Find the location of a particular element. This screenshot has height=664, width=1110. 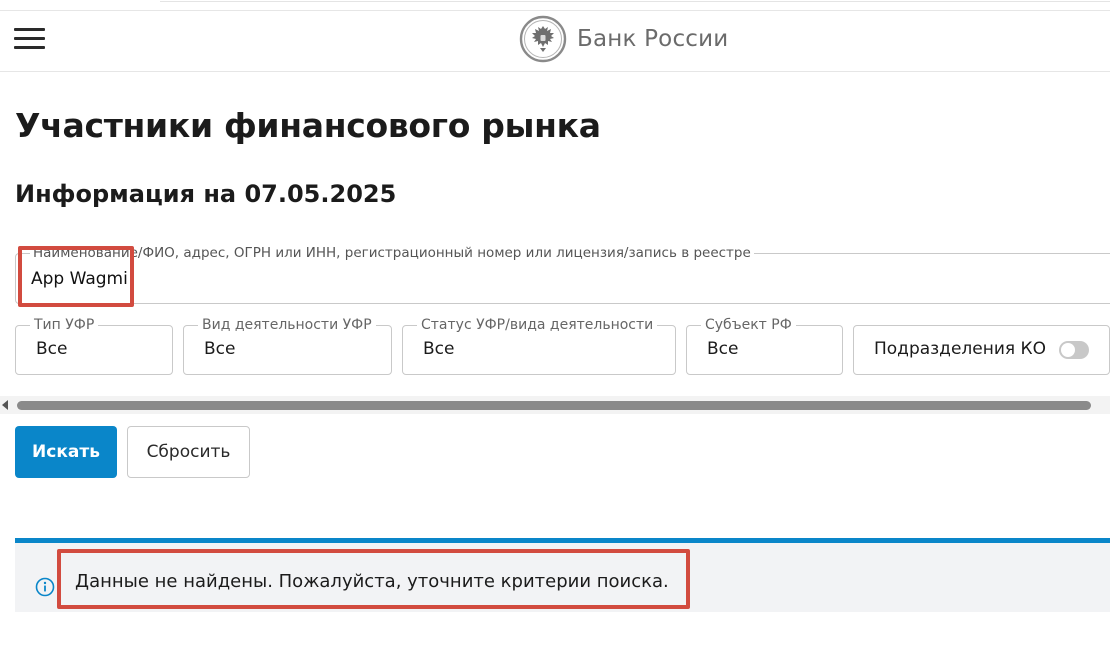

ko-branches-toggle is located at coordinates (1074, 350).